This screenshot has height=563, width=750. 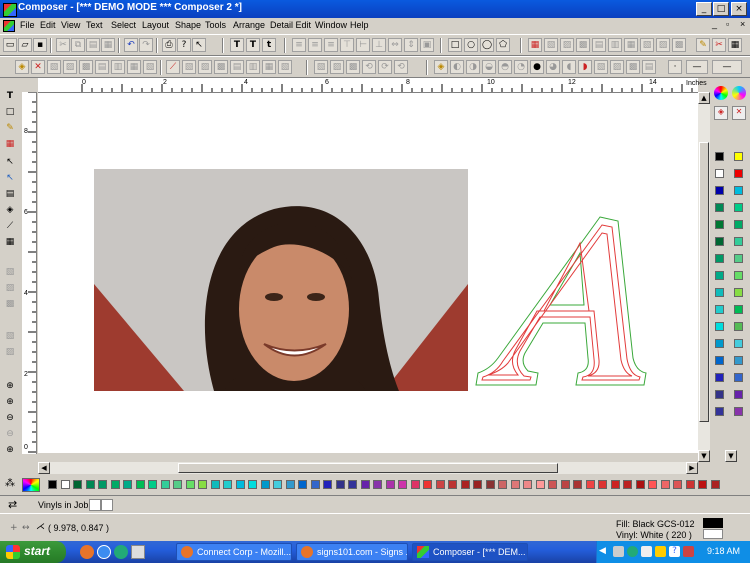 I want to click on browser-icon, so click(x=121, y=552).